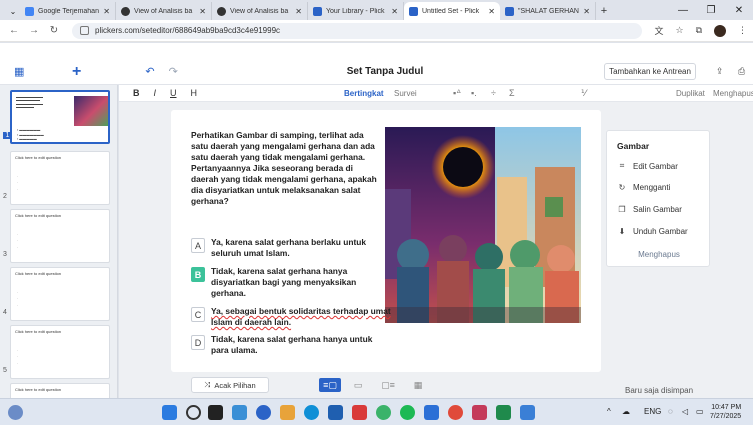 The width and height of the screenshot is (753, 425). What do you see at coordinates (169, 412) in the screenshot?
I see `start-icon` at bounding box center [169, 412].